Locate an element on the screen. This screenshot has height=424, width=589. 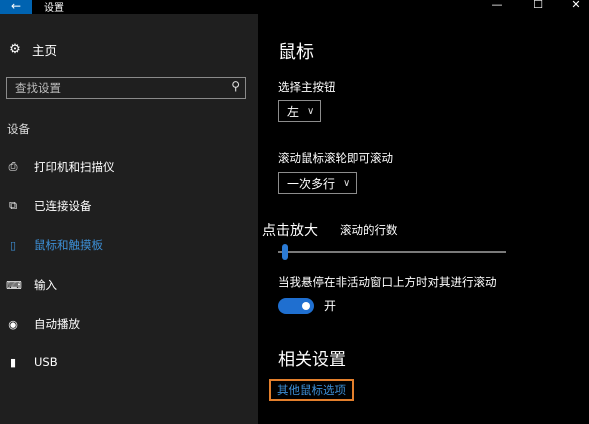
close-icon: ✕ is located at coordinates (576, 5).